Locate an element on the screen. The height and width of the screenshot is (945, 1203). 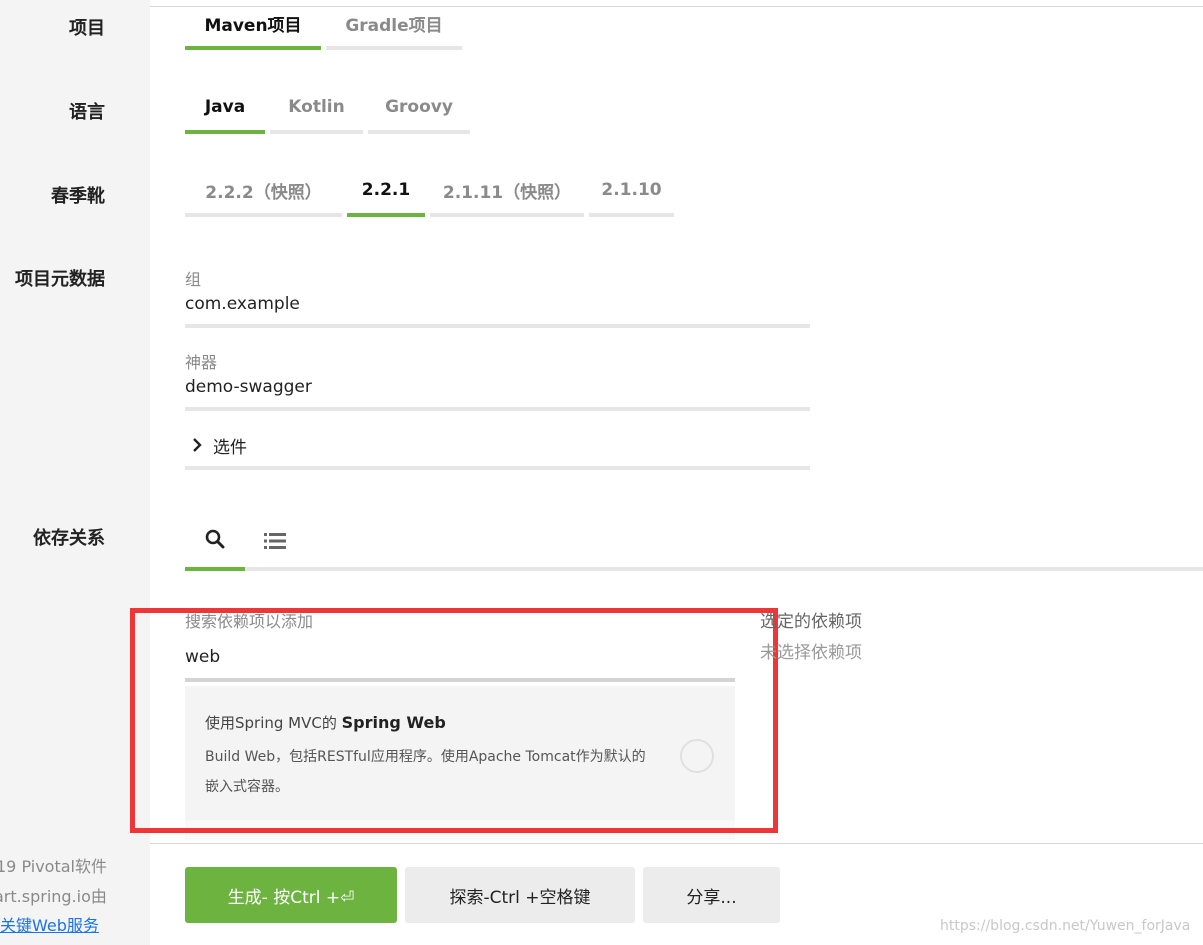
search-icon is located at coordinates (215, 541).